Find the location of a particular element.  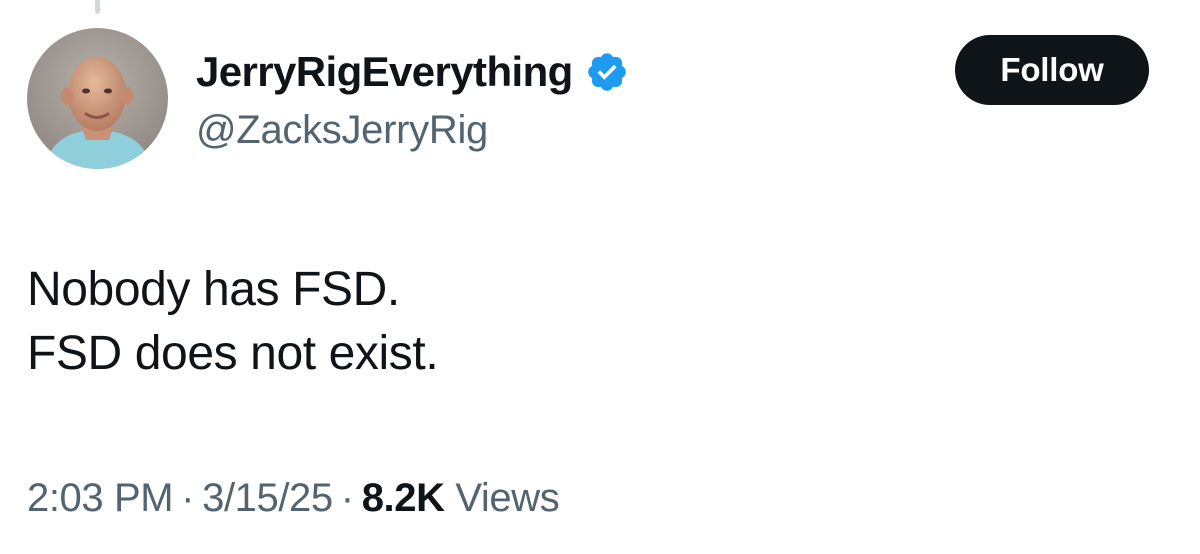

tweet-time: 2:03 PM is located at coordinates (100, 498).